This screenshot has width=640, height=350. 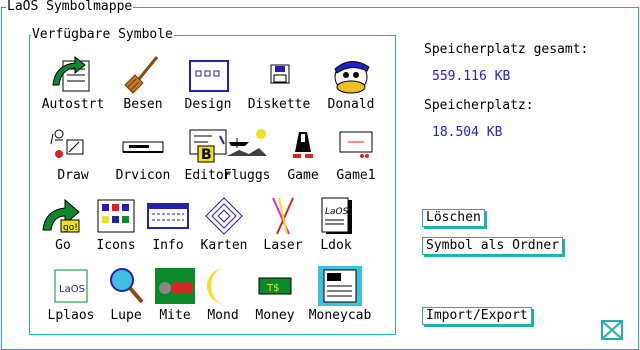 I want to click on symbol-label: Autostrt, so click(x=73, y=104).